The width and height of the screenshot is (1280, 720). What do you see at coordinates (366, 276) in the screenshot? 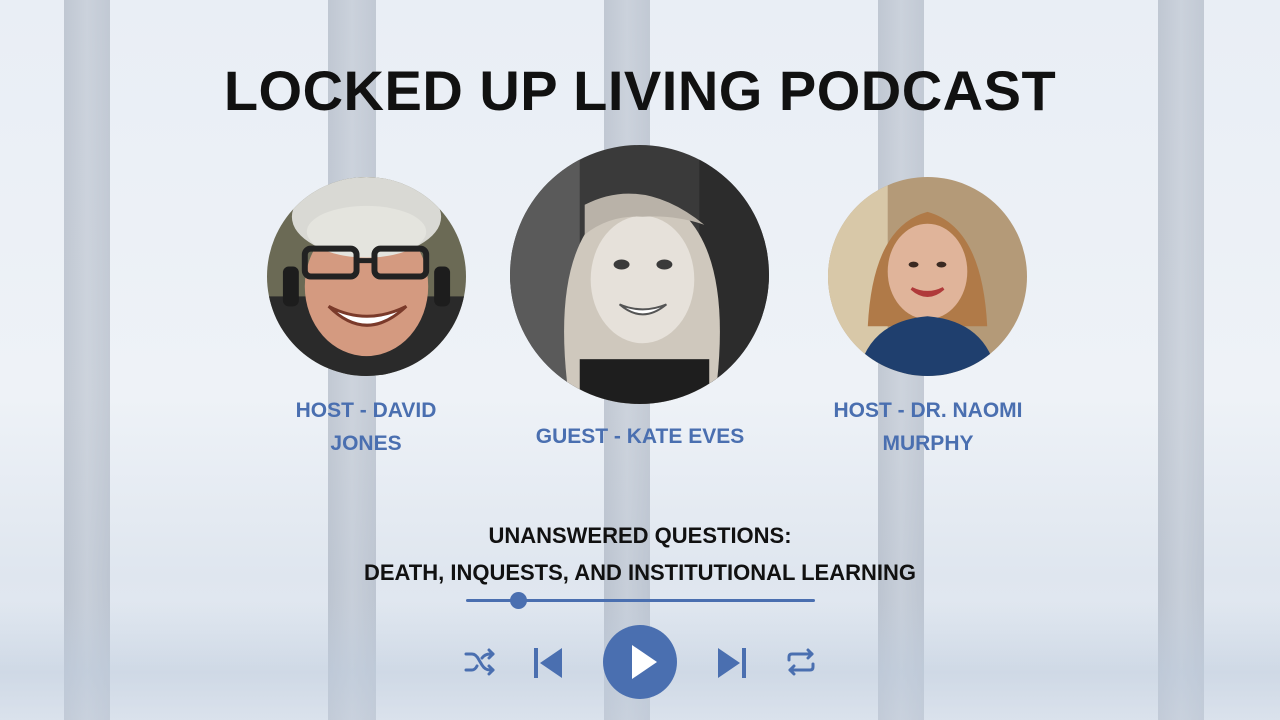
I see `host-david-jones-avatar` at bounding box center [366, 276].